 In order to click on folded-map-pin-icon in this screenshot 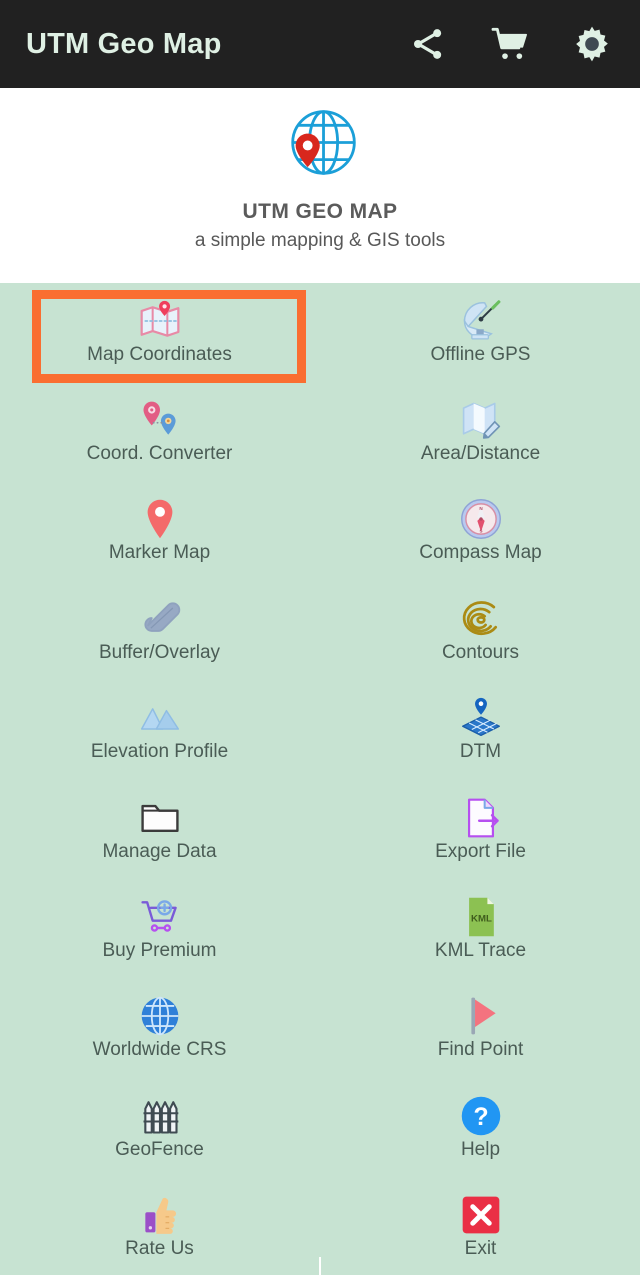, I will do `click(160, 321)`.